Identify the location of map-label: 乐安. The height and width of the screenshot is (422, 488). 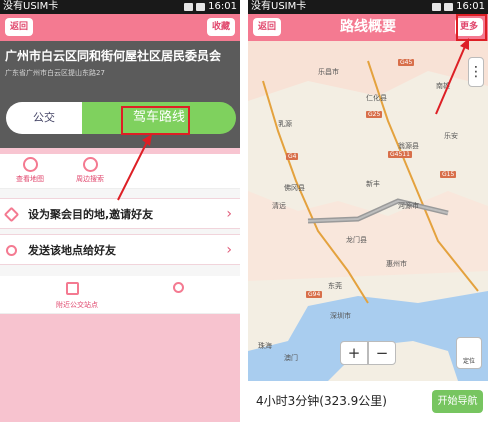
(451, 136).